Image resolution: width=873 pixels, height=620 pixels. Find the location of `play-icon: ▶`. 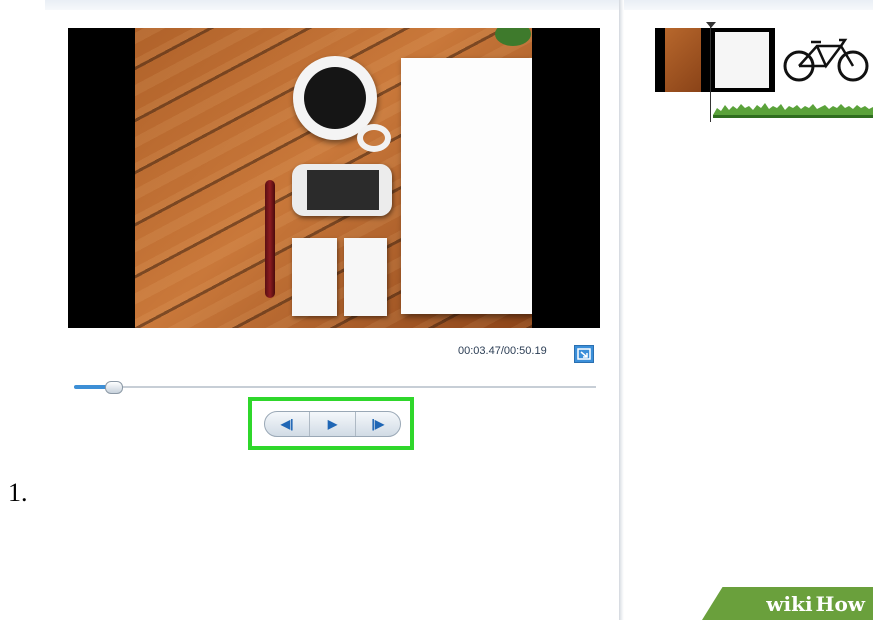

play-icon: ▶ is located at coordinates (332, 424).